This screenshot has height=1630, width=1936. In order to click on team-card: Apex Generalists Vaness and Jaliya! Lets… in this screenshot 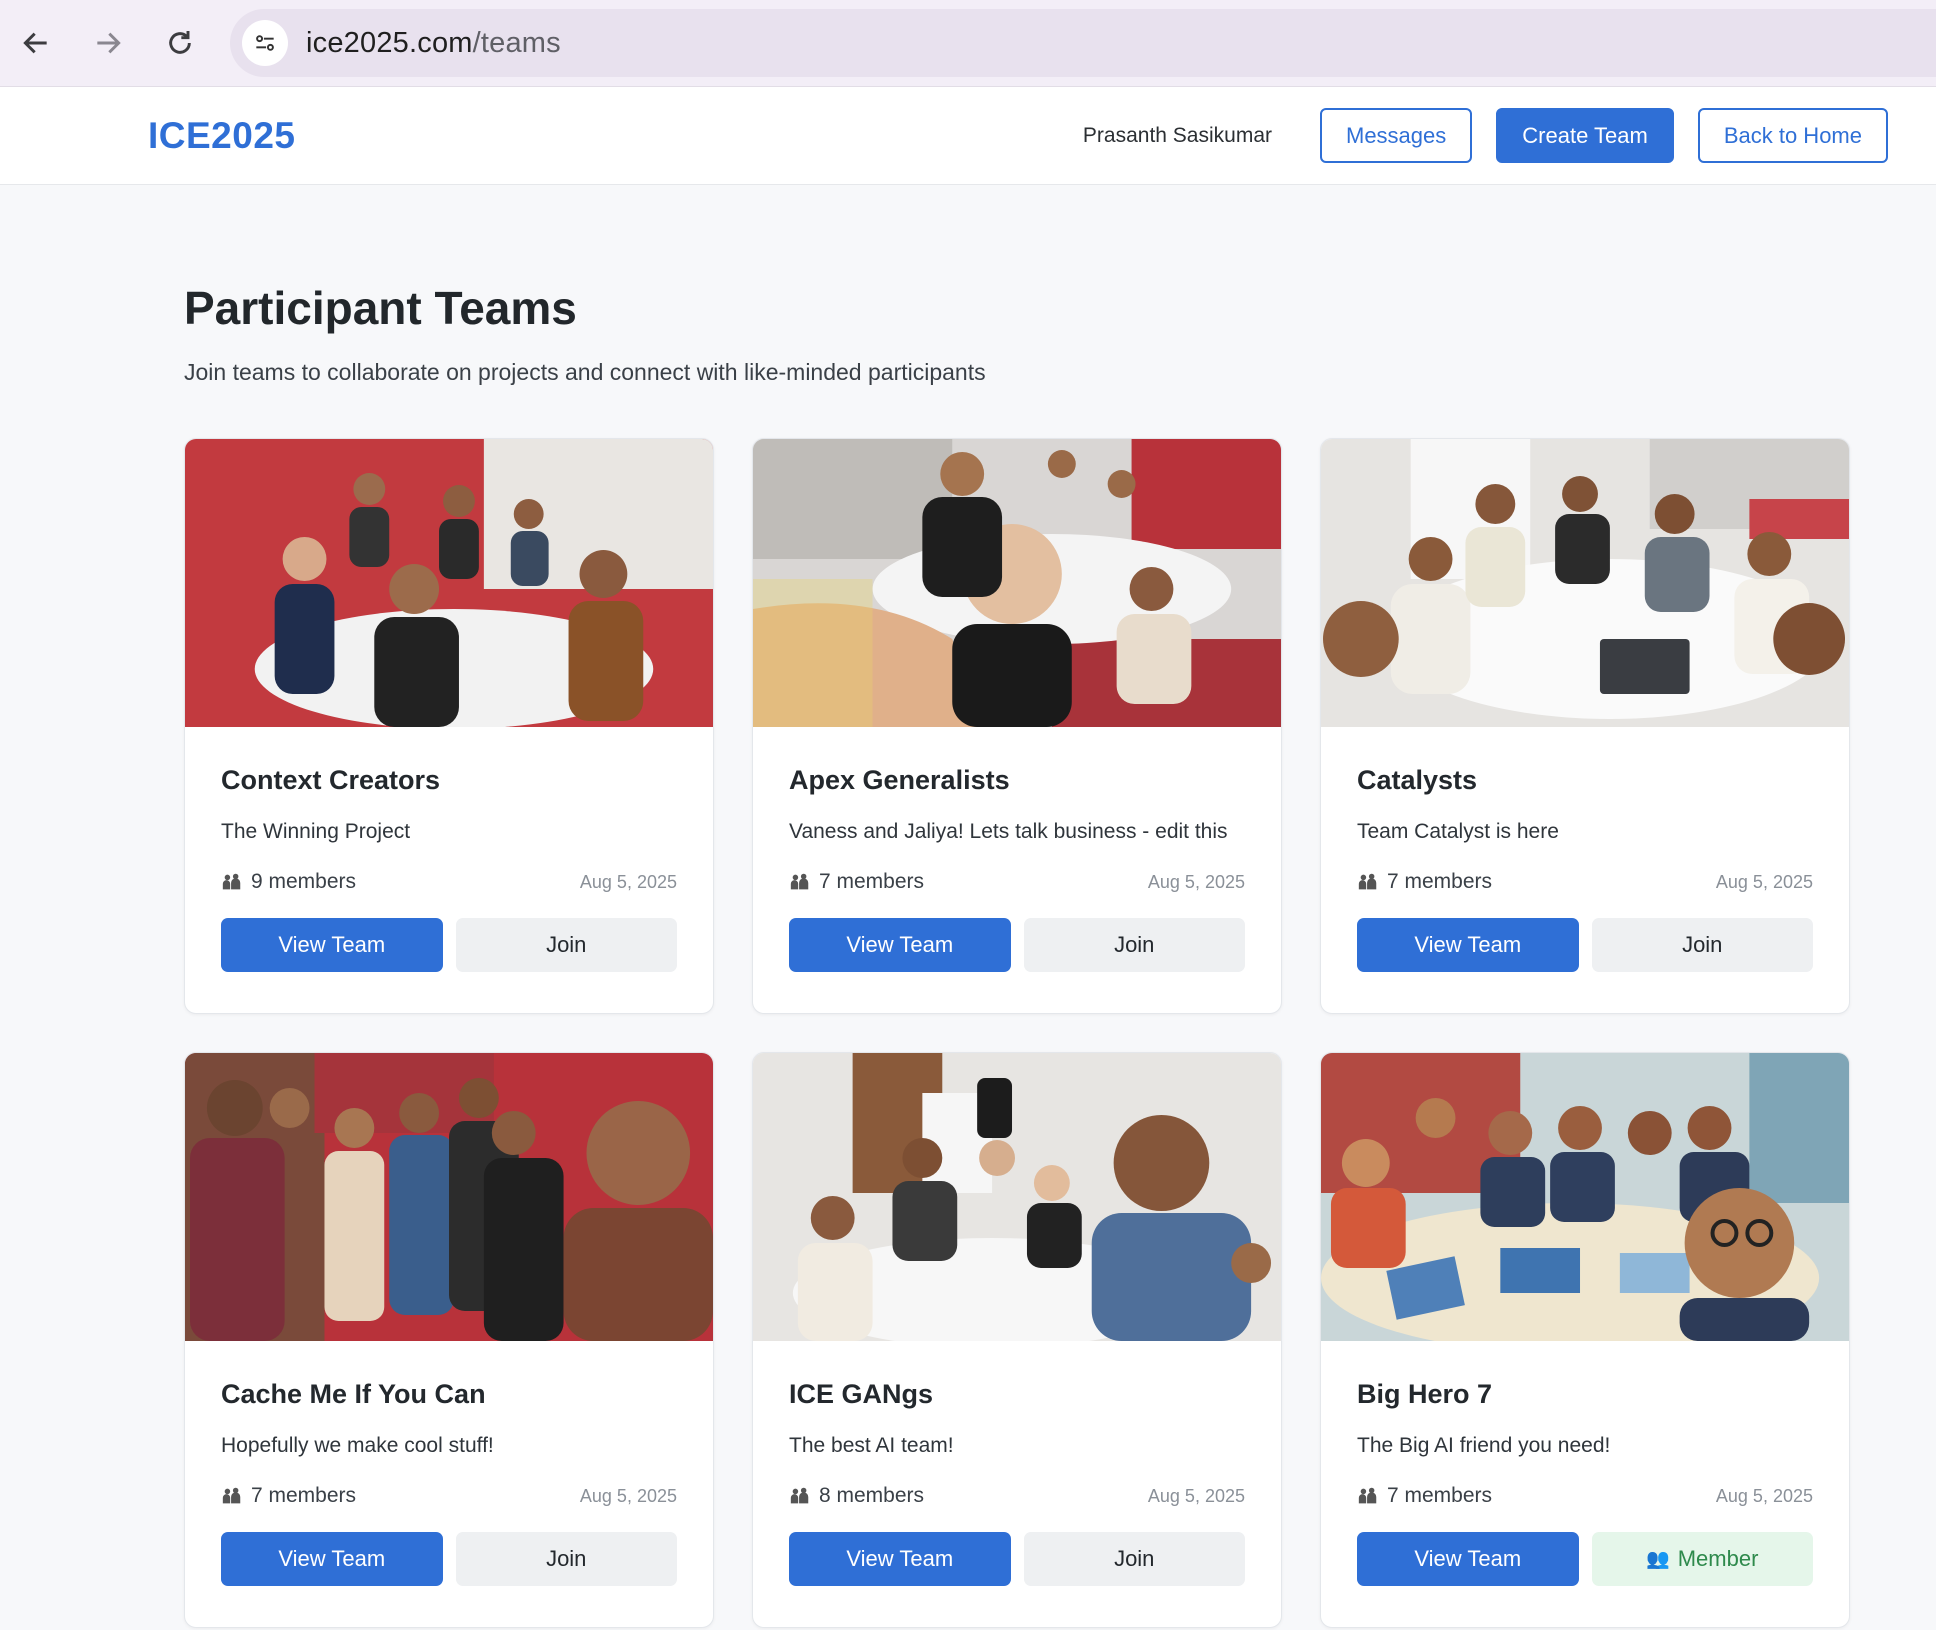, I will do `click(1017, 726)`.